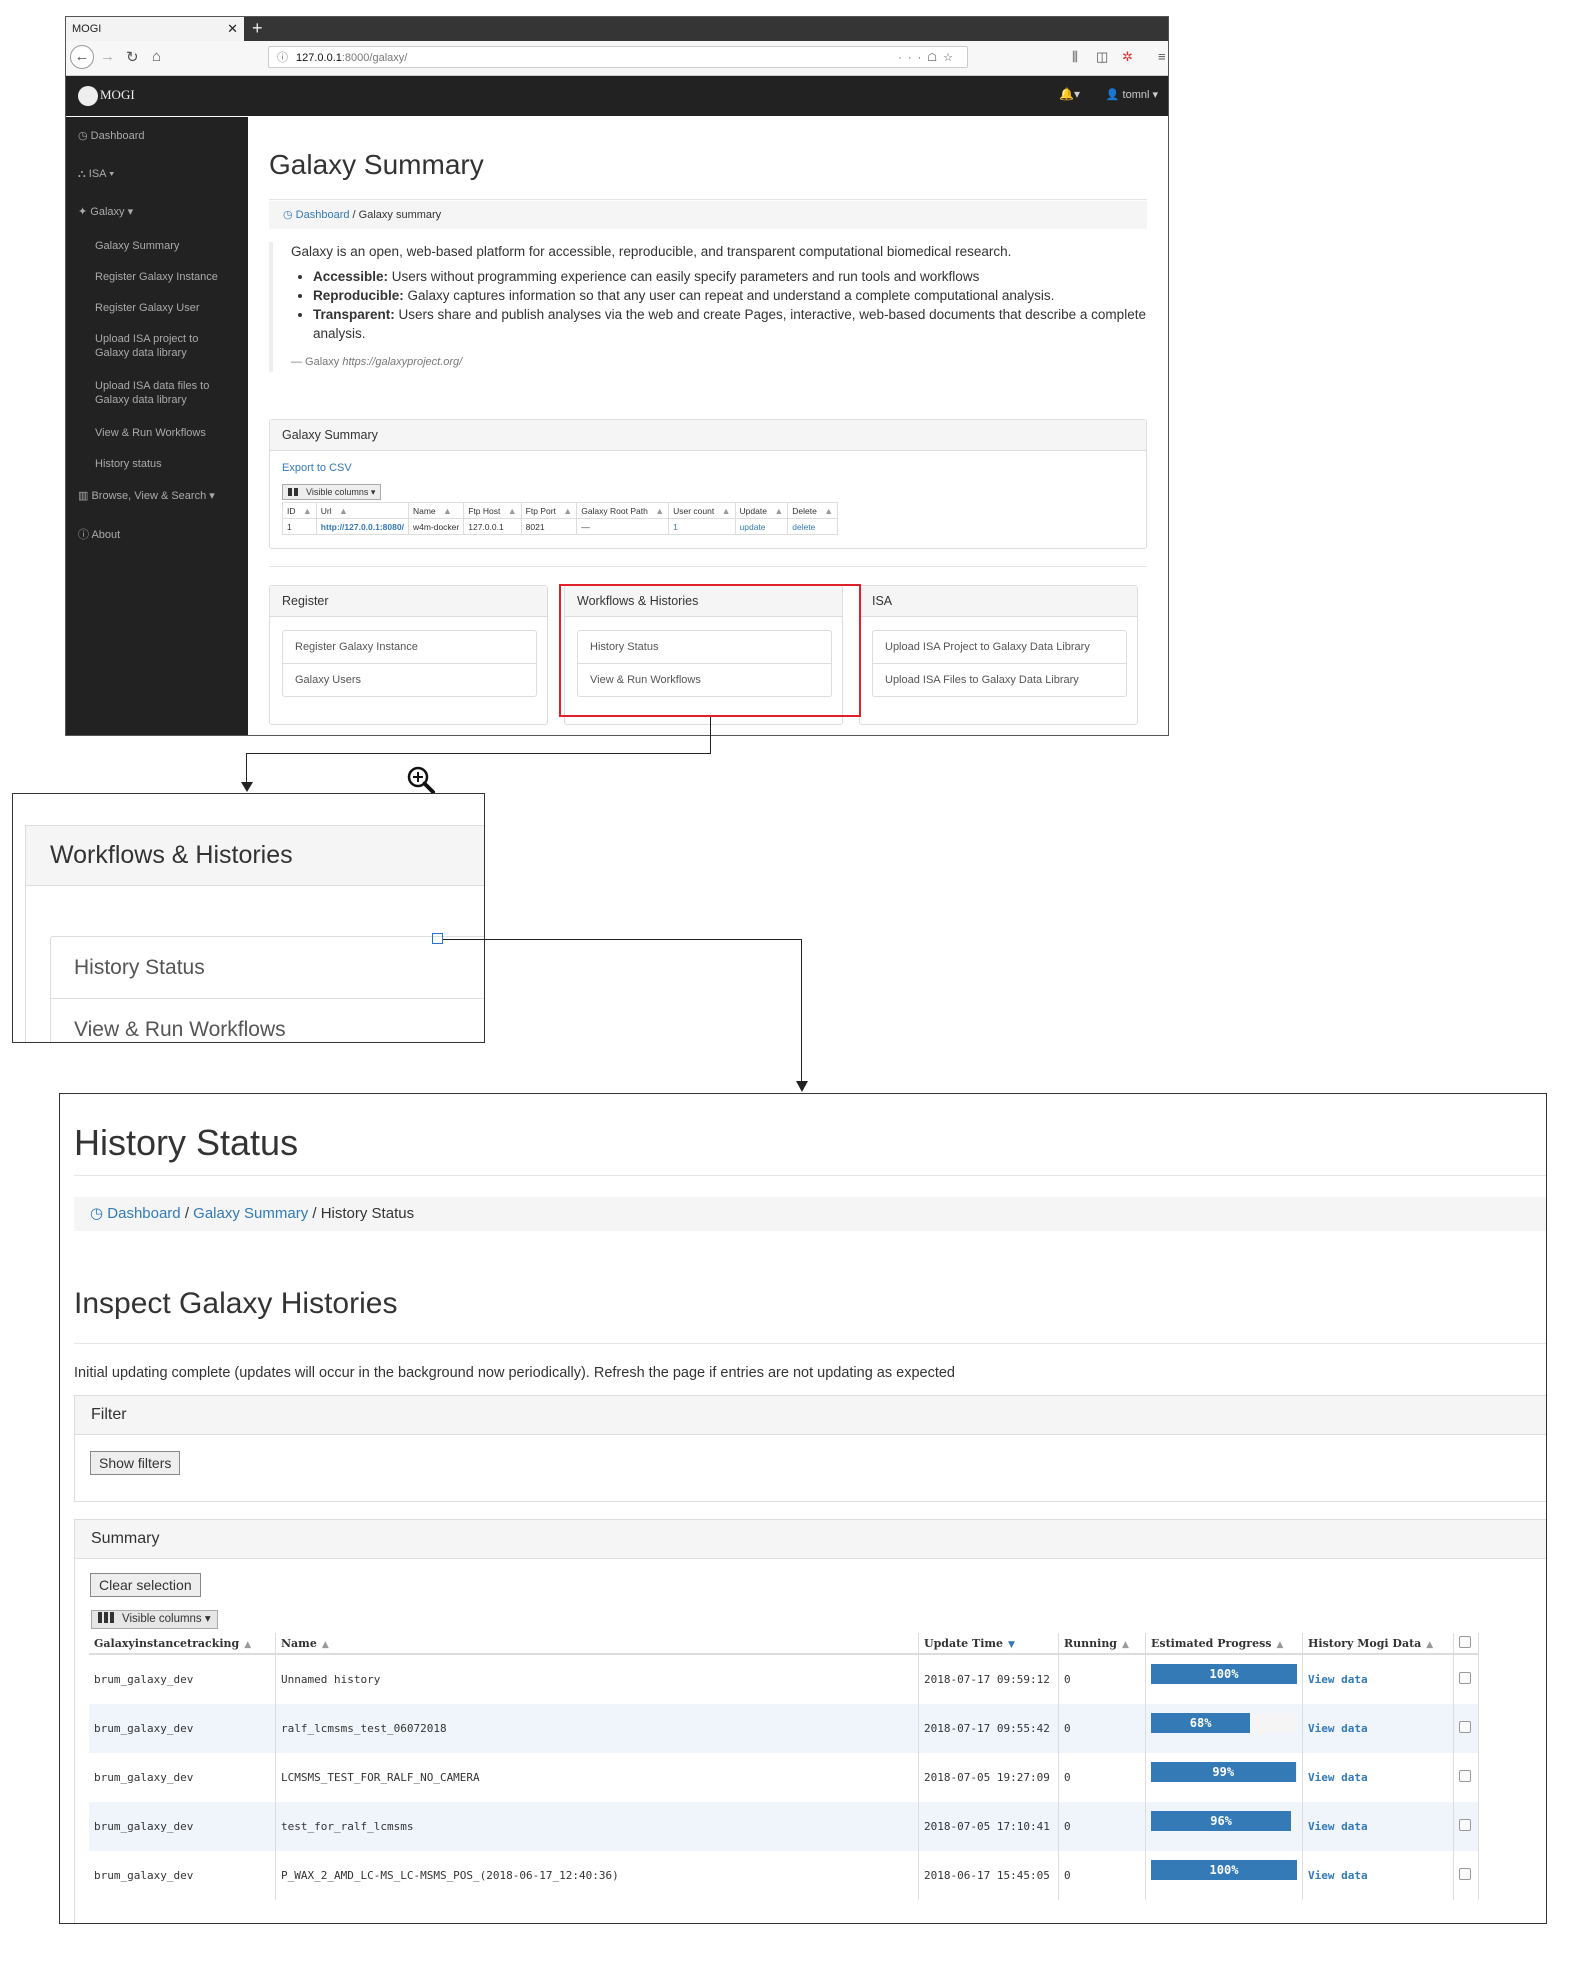 The height and width of the screenshot is (1981, 1587). I want to click on sort-desc-icon: ▼, so click(1011, 1645).